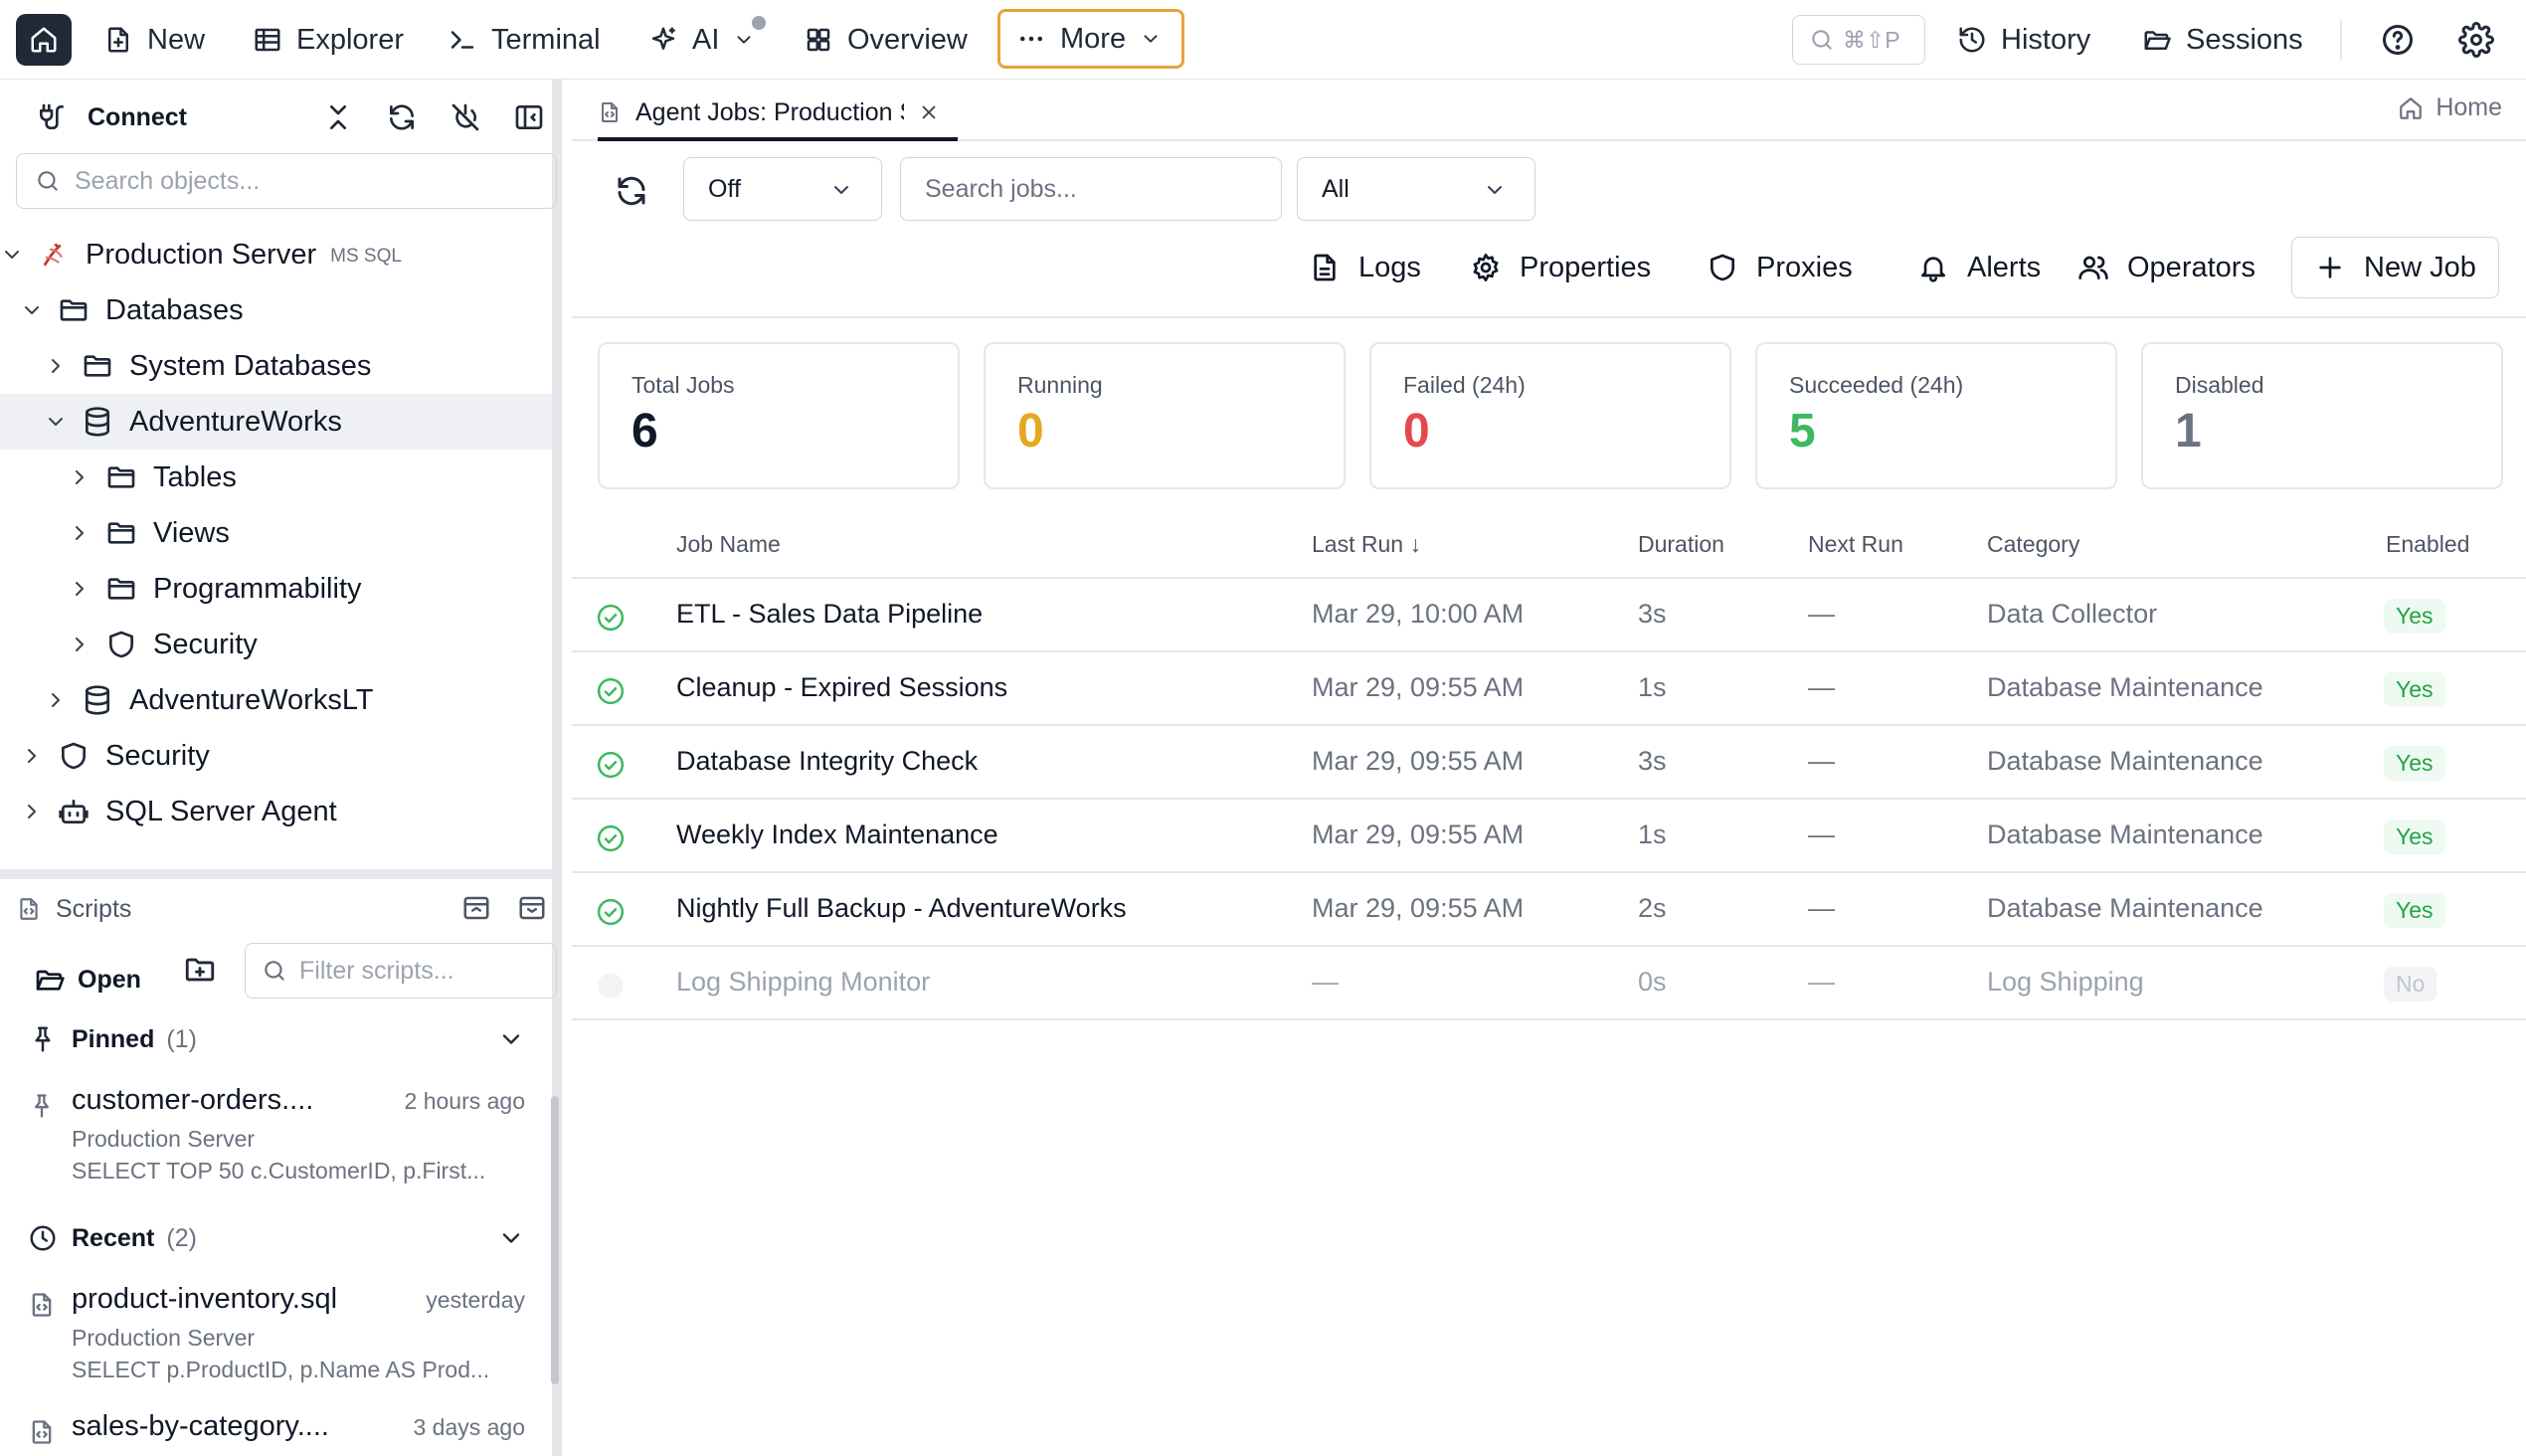 The image size is (2526, 1456). I want to click on tree-item-system-databases: System Databases, so click(276, 366).